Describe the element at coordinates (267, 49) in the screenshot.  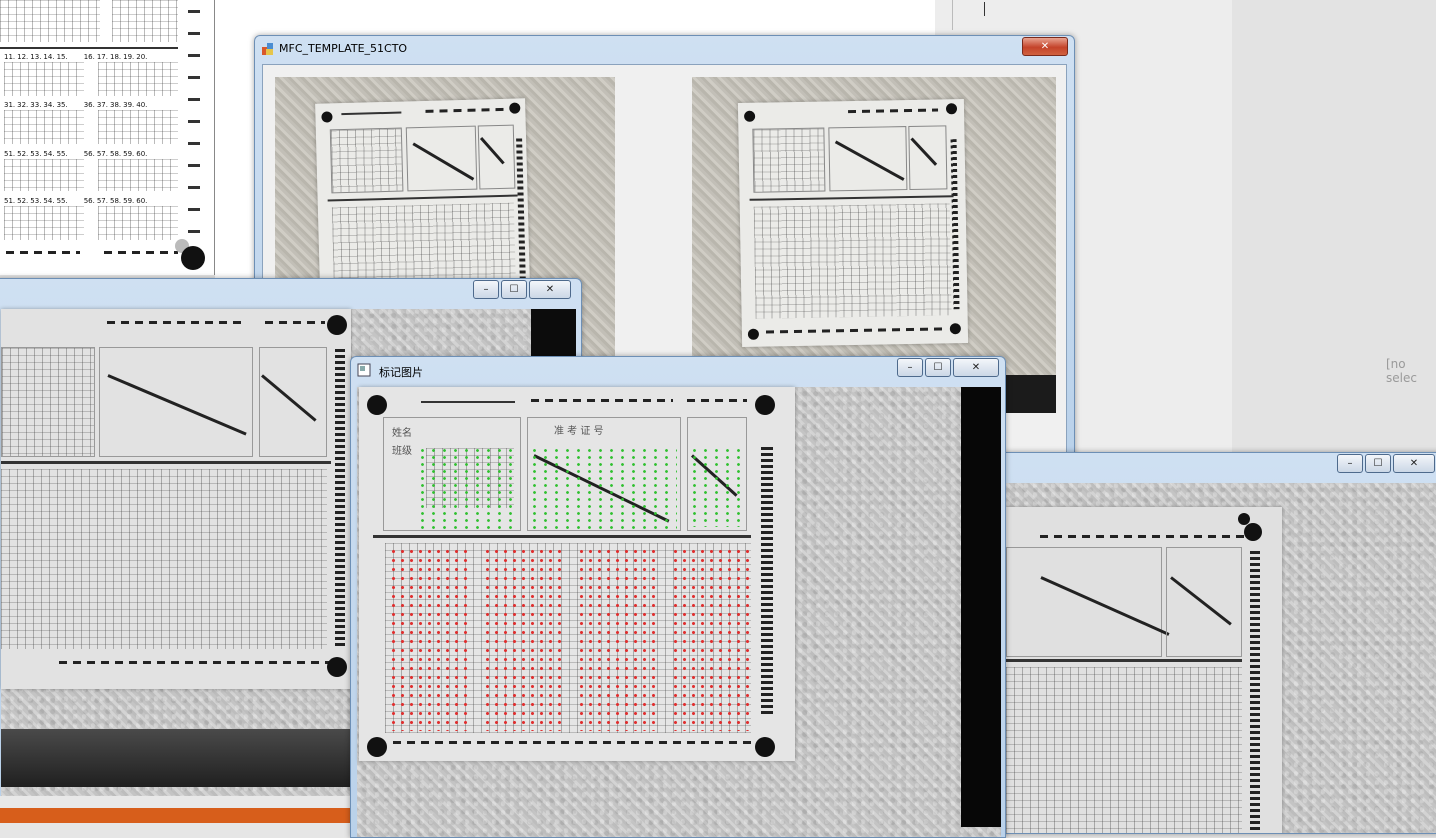
I see `mfc-app-icon` at that location.